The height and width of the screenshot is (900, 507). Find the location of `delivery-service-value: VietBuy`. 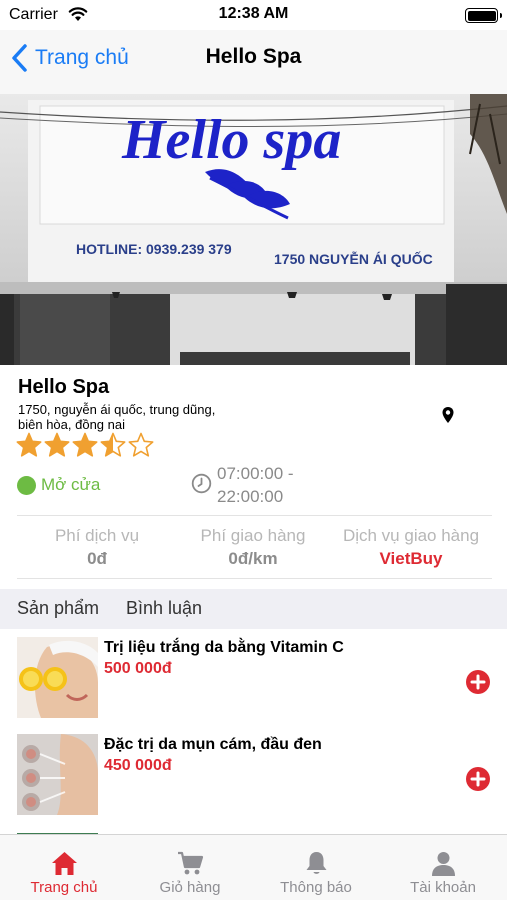

delivery-service-value: VietBuy is located at coordinates (411, 558).